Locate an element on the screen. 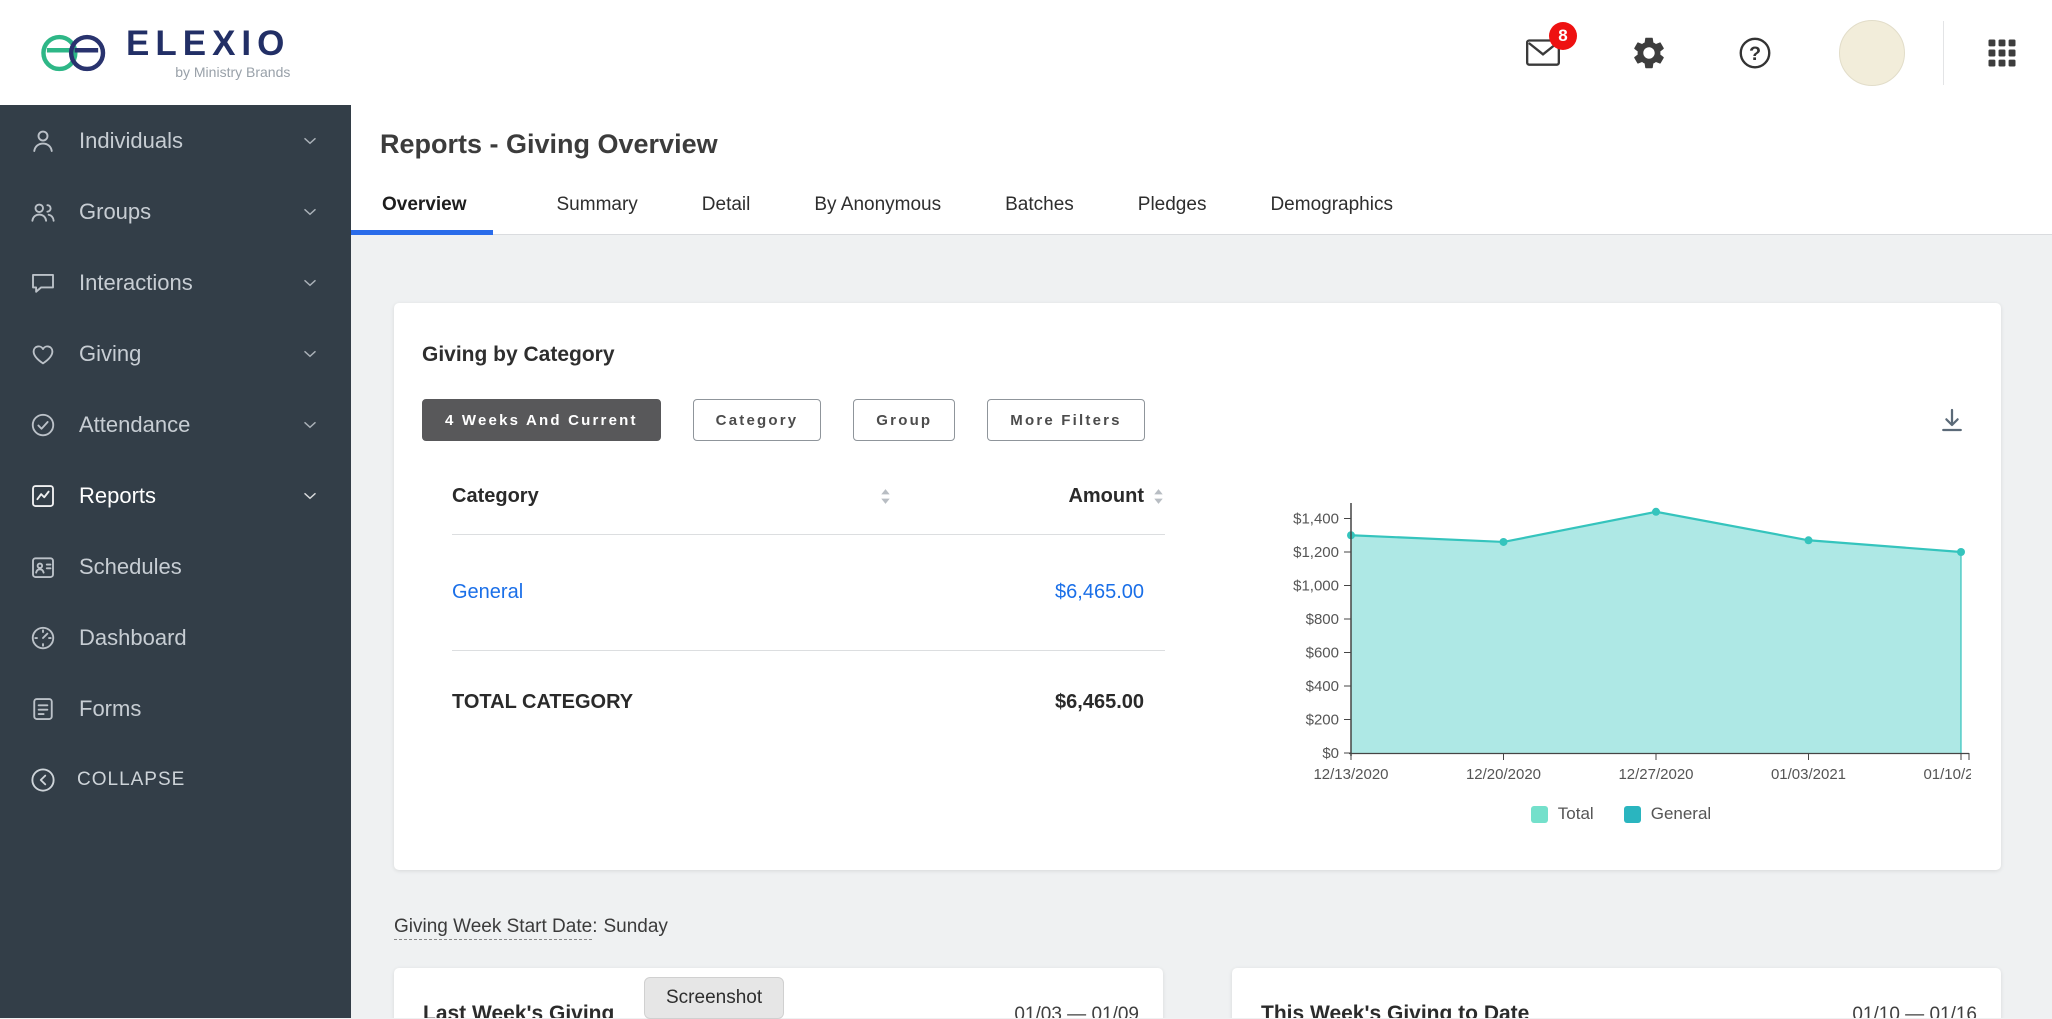  chevron-left-circle-icon is located at coordinates (43, 780).